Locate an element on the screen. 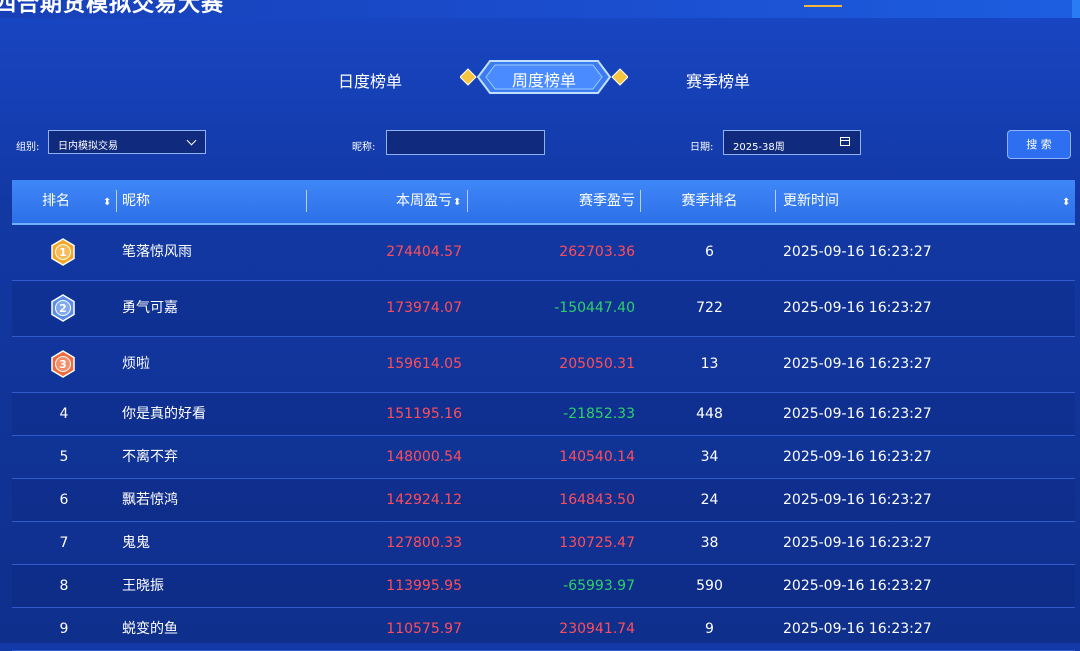  calendar-icon is located at coordinates (845, 141).